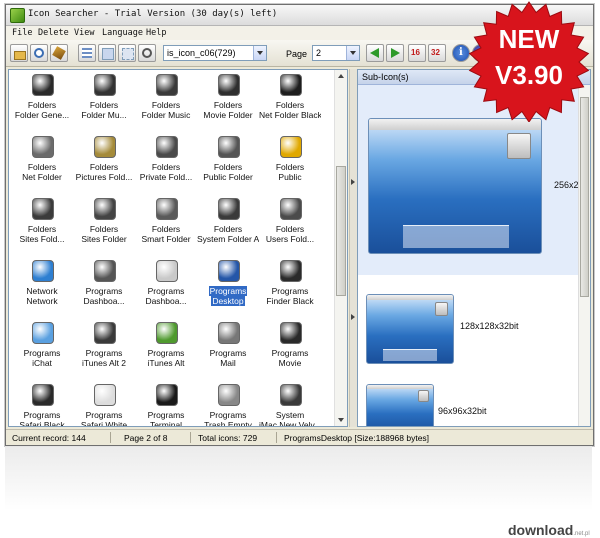  Describe the element at coordinates (228, 351) in the screenshot. I see `icon-grid-cell: Programs Mail` at that location.